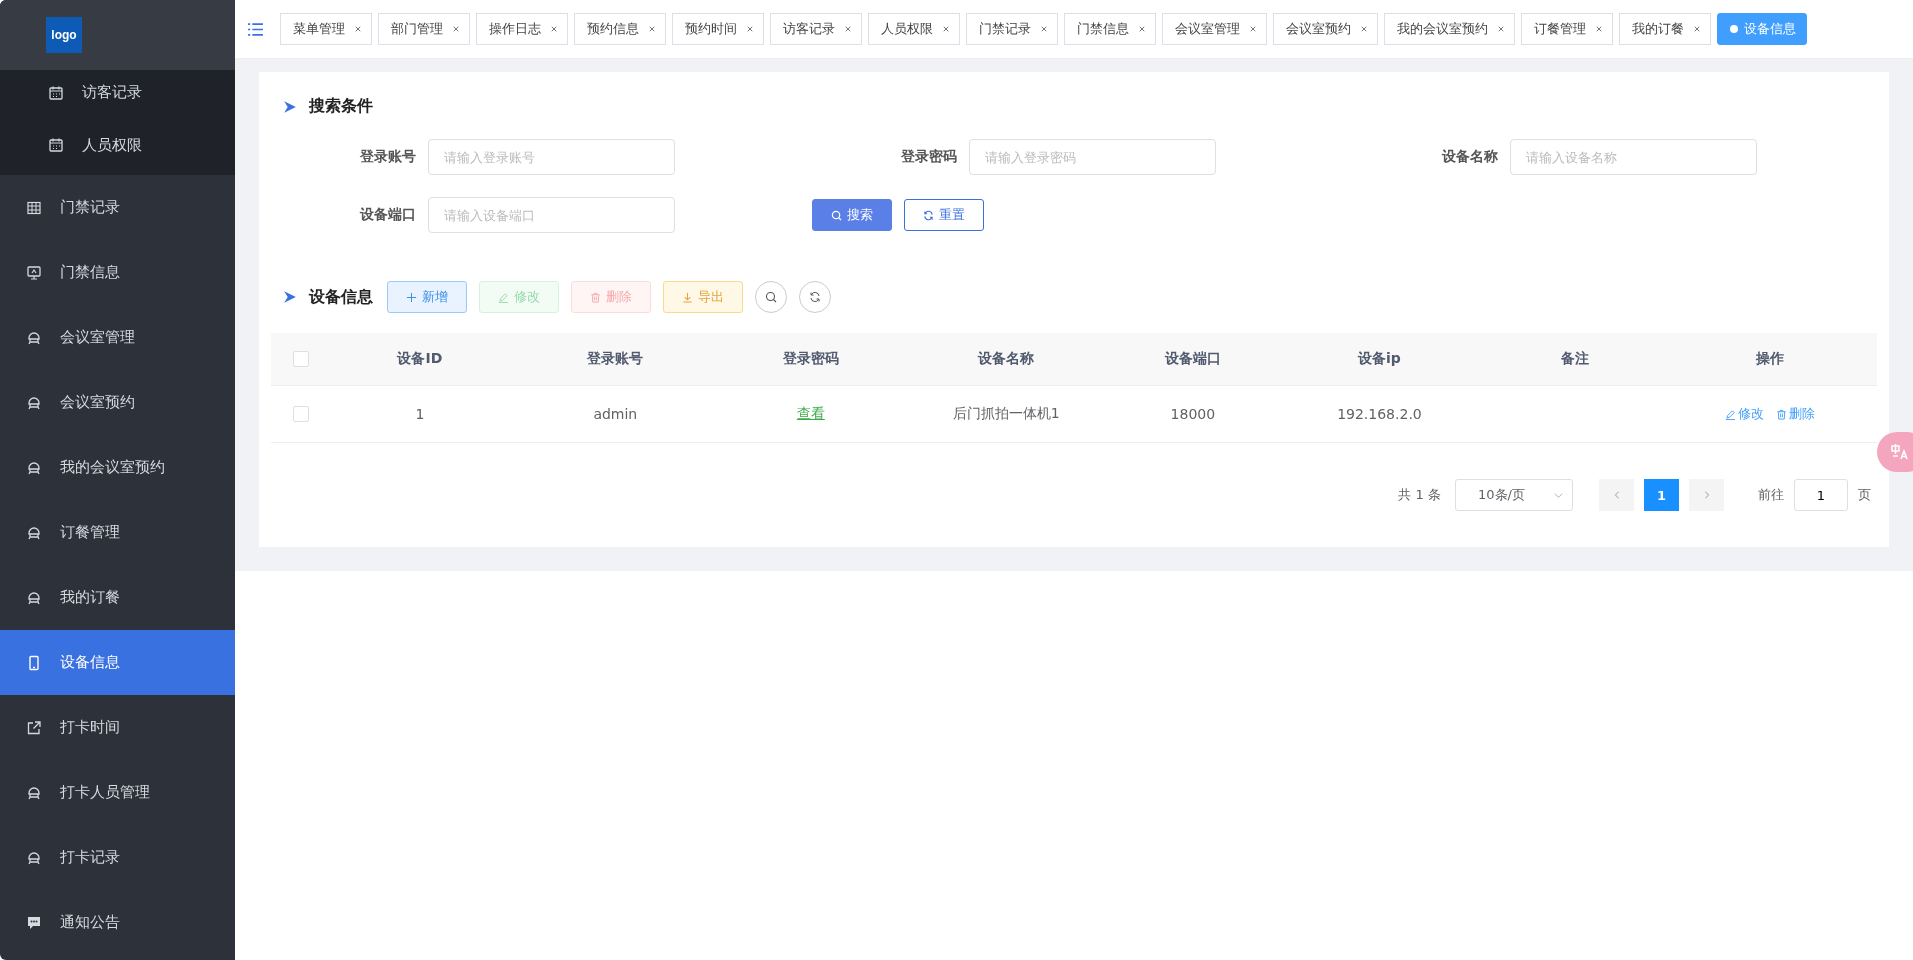  Describe the element at coordinates (615, 414) in the screenshot. I see `table-cell: admin` at that location.